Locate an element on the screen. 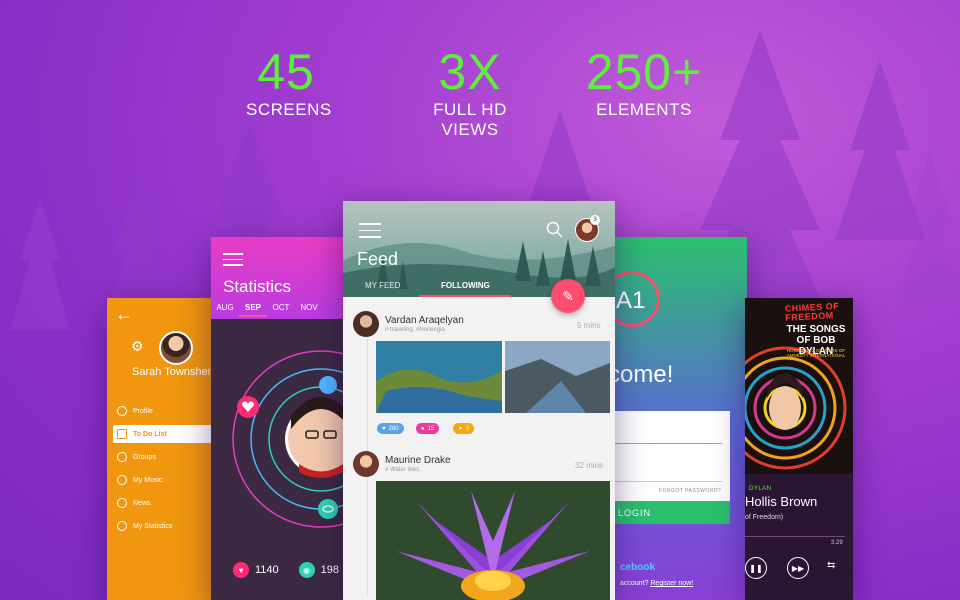  pencil-icon: ✎ is located at coordinates (568, 295).